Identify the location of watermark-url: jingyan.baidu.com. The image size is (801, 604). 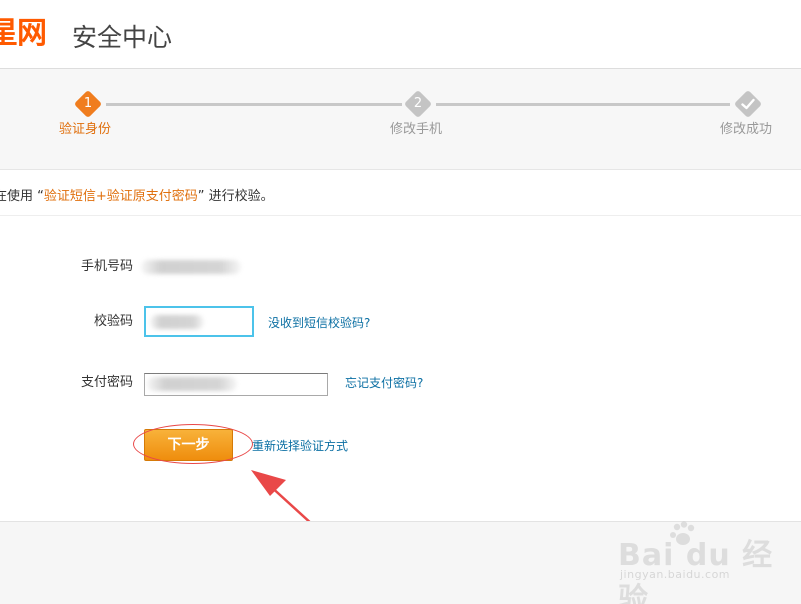
(675, 574).